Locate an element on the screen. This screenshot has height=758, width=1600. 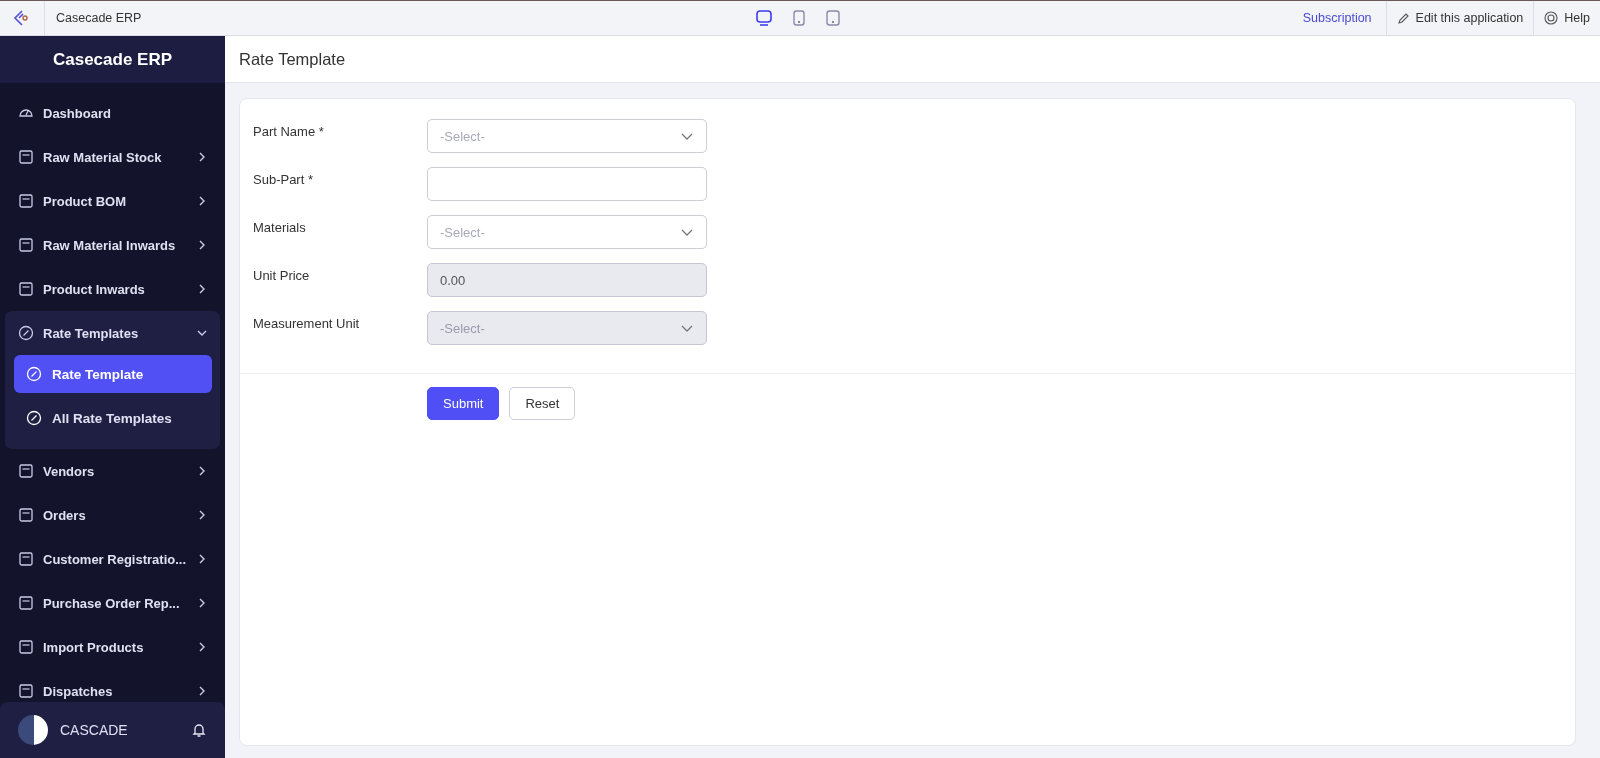
sidebar-item: Orders is located at coordinates (112, 515).